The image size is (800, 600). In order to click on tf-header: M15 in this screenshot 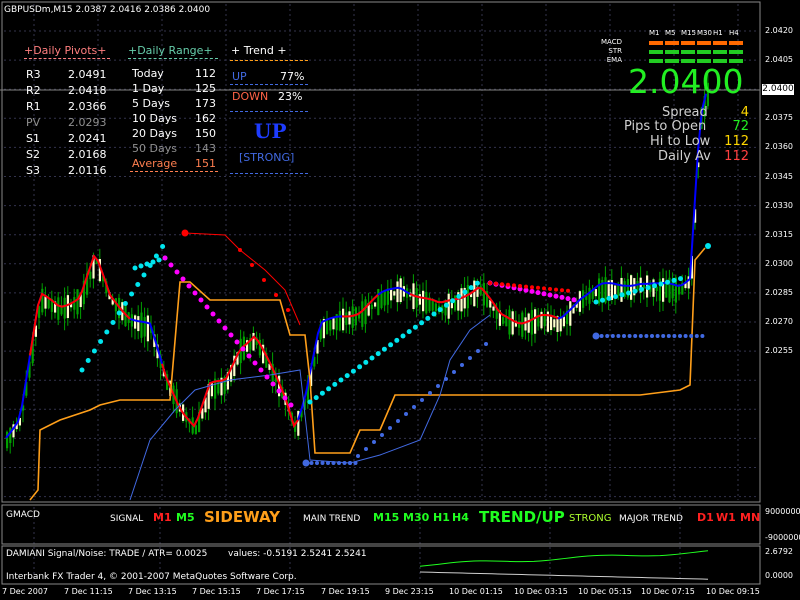, I will do `click(688, 33)`.